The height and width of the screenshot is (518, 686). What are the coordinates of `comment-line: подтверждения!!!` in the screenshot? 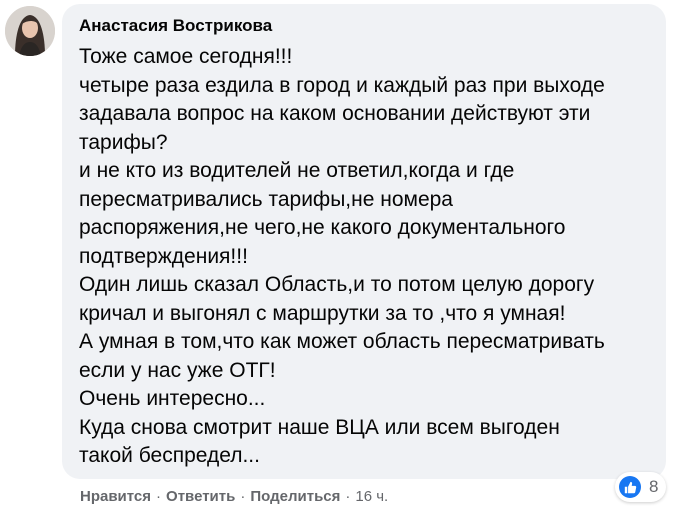 It's located at (163, 256).